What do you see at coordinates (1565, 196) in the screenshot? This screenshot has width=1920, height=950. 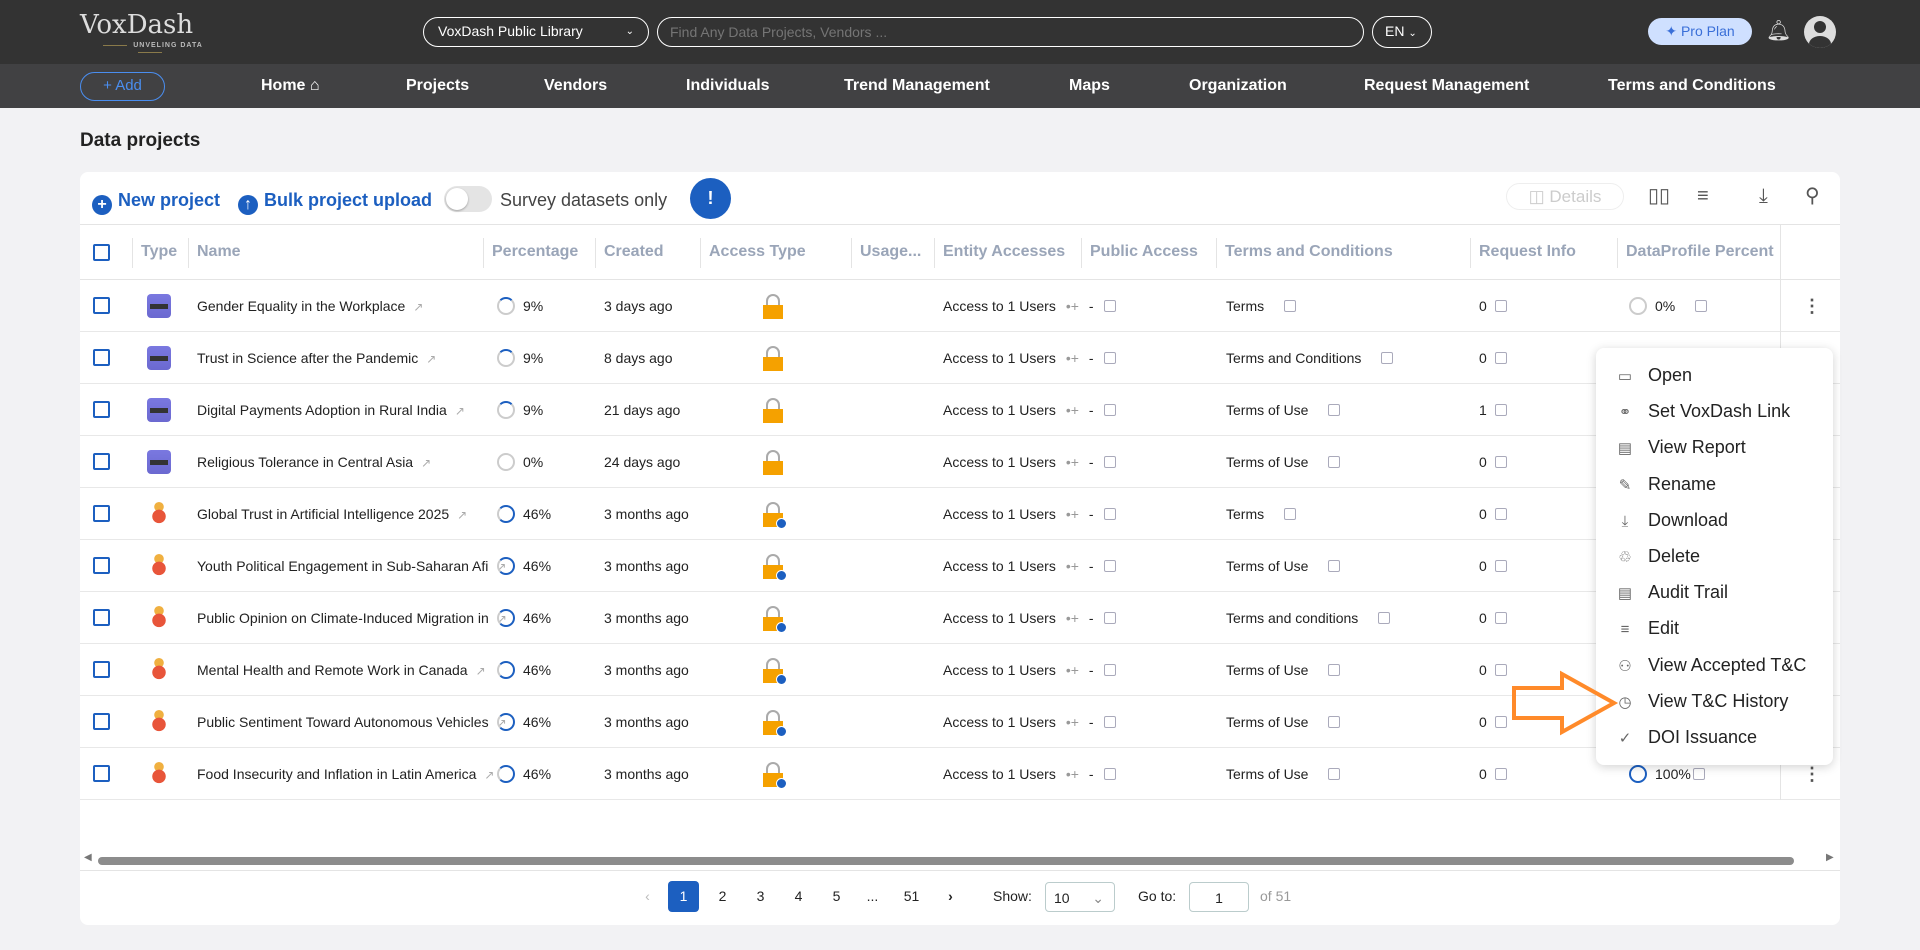 I see `details-button: ◫ Details` at bounding box center [1565, 196].